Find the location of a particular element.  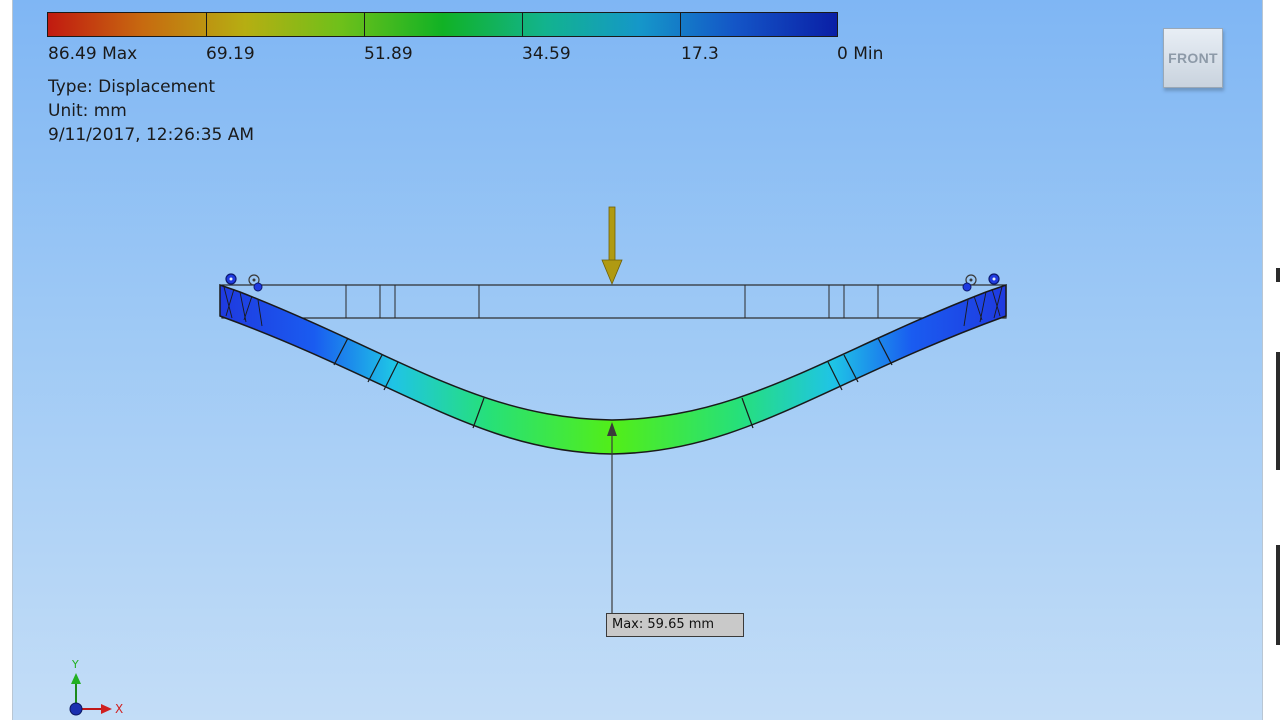

triad-y-label: Y is located at coordinates (75, 664).